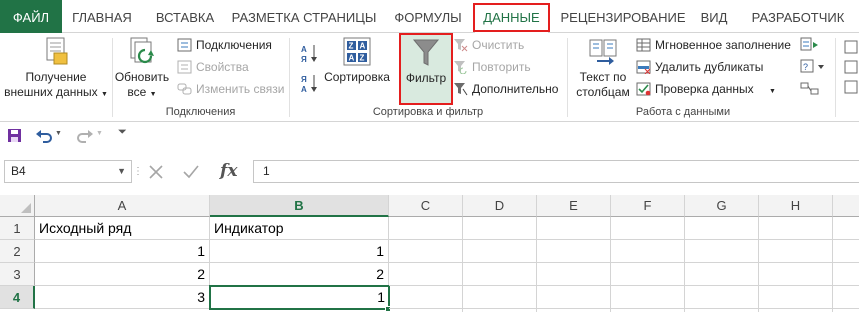 This screenshot has width=859, height=312. What do you see at coordinates (723, 45) in the screenshot?
I see `flash-fill-label: Мгновенное заполнение` at bounding box center [723, 45].